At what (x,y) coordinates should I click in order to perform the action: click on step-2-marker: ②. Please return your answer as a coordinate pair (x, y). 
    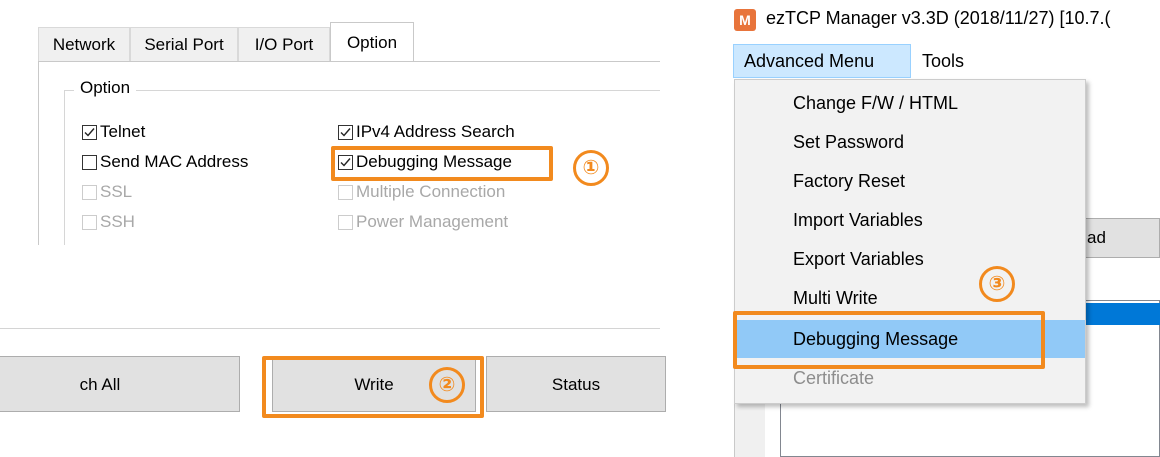
    Looking at the image, I should click on (447, 385).